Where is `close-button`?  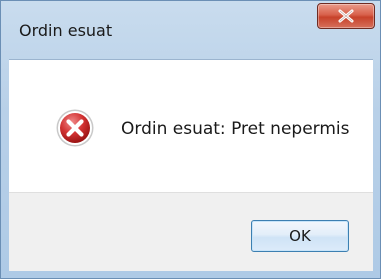
close-button is located at coordinates (346, 16).